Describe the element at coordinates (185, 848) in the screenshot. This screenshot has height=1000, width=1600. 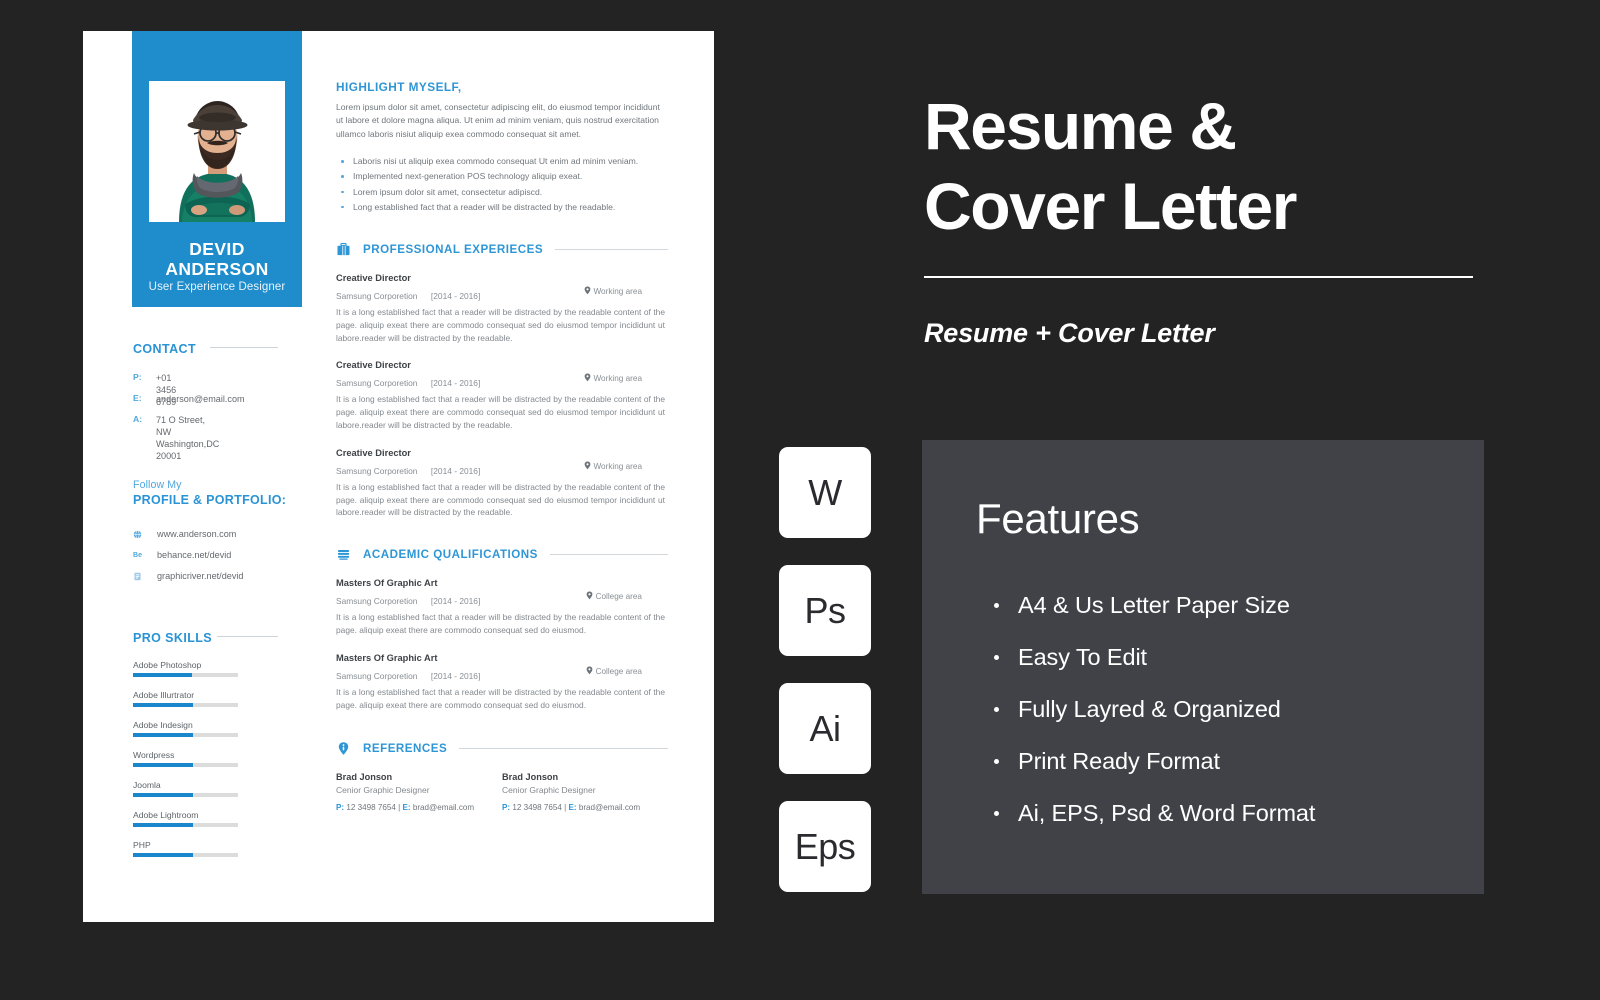
I see `skill-item: PHP` at that location.